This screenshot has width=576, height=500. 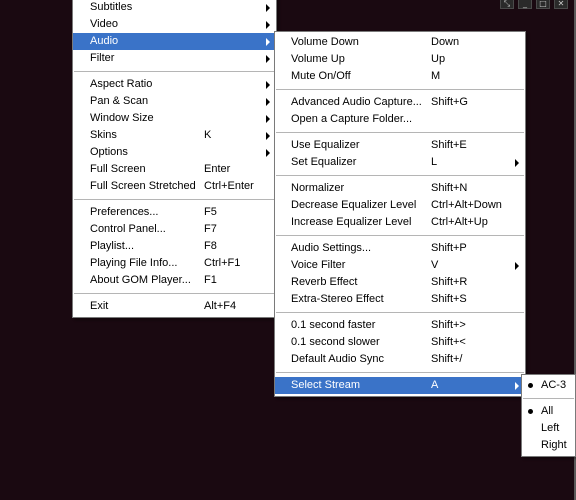 I want to click on menu-item-shortcut: Shift+>, so click(x=448, y=325).